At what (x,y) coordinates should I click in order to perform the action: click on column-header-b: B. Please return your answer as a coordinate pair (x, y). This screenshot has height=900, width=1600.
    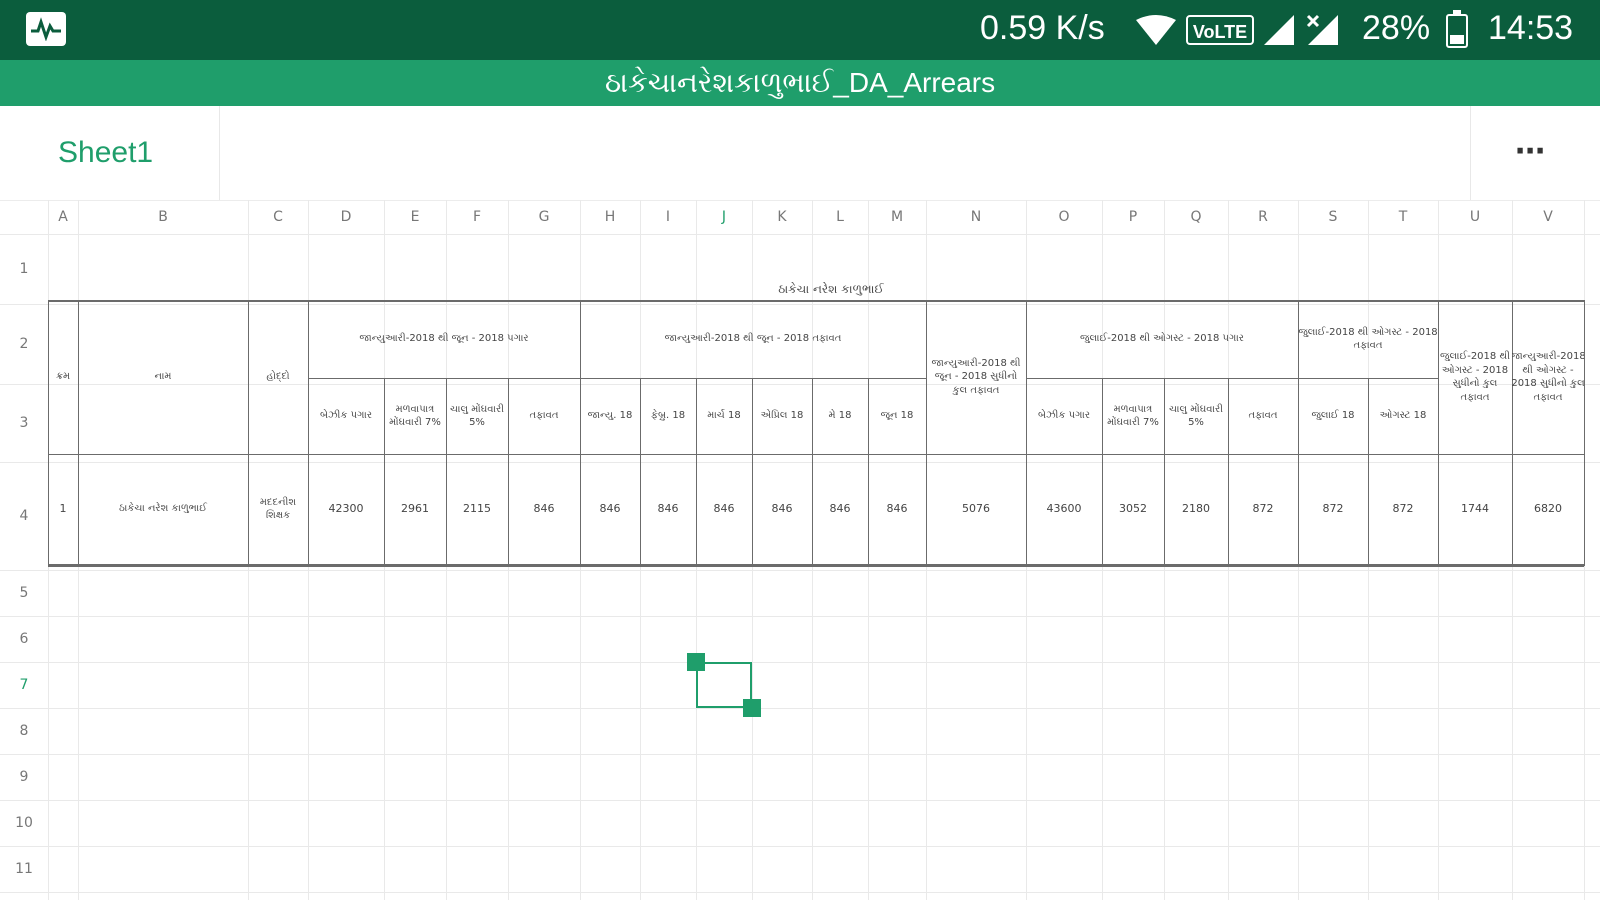
    Looking at the image, I should click on (163, 217).